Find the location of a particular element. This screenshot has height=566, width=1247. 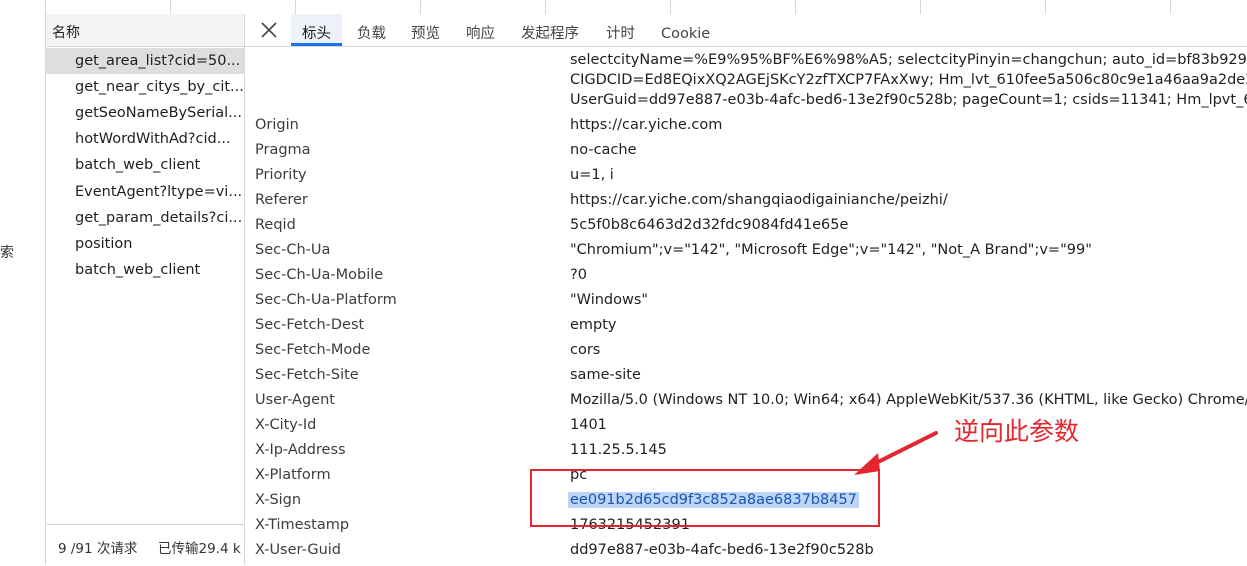

header-name: Referer is located at coordinates (281, 200).